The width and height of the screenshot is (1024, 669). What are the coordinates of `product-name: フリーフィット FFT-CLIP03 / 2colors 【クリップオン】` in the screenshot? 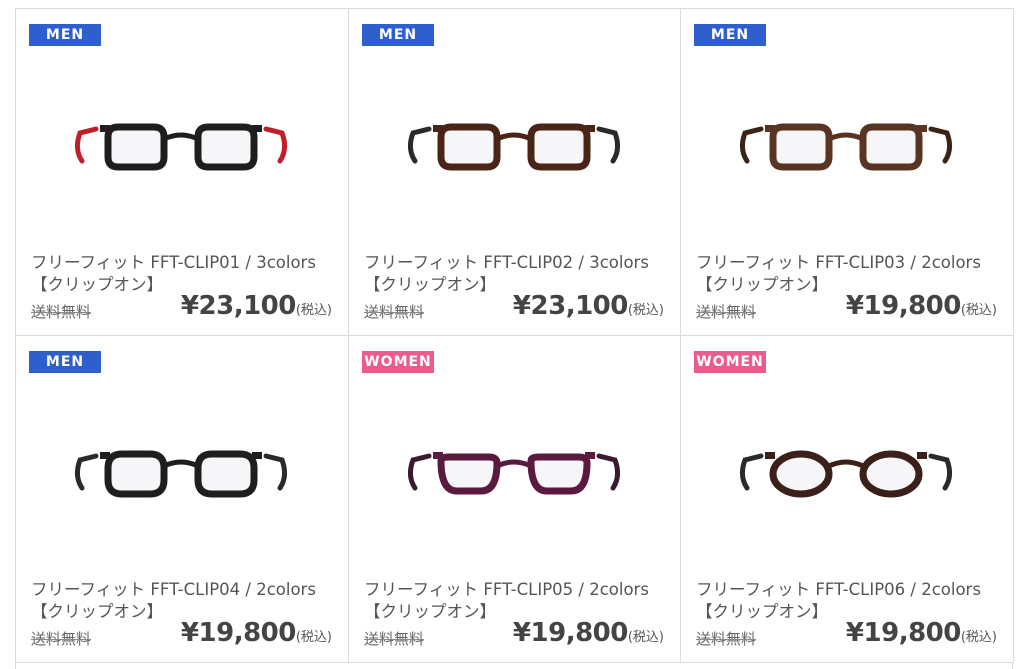 It's located at (838, 274).